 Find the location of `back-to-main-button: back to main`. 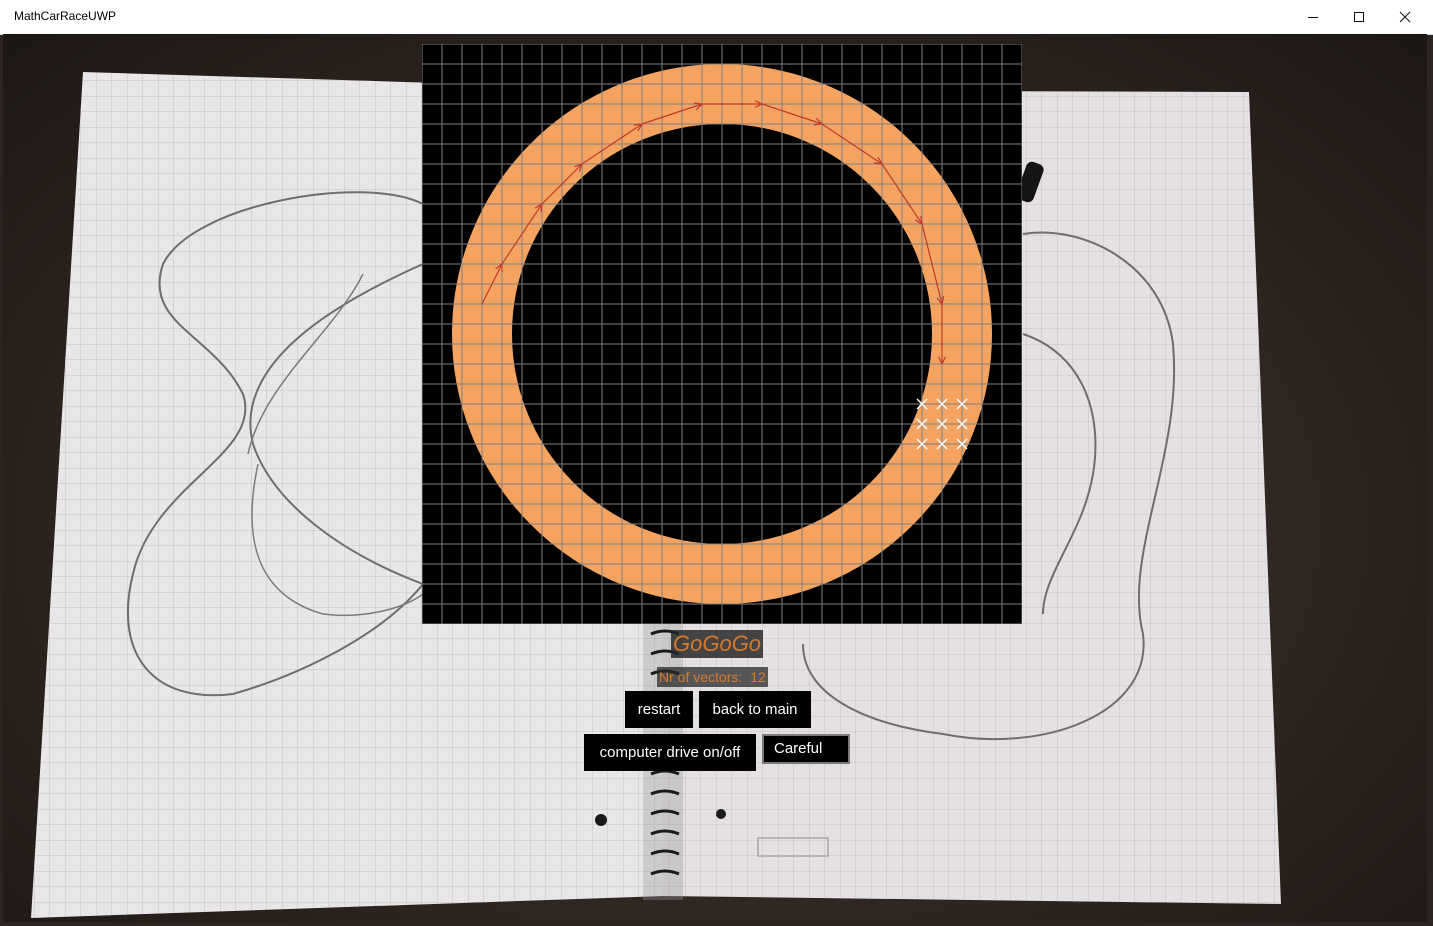

back-to-main-button: back to main is located at coordinates (755, 709).